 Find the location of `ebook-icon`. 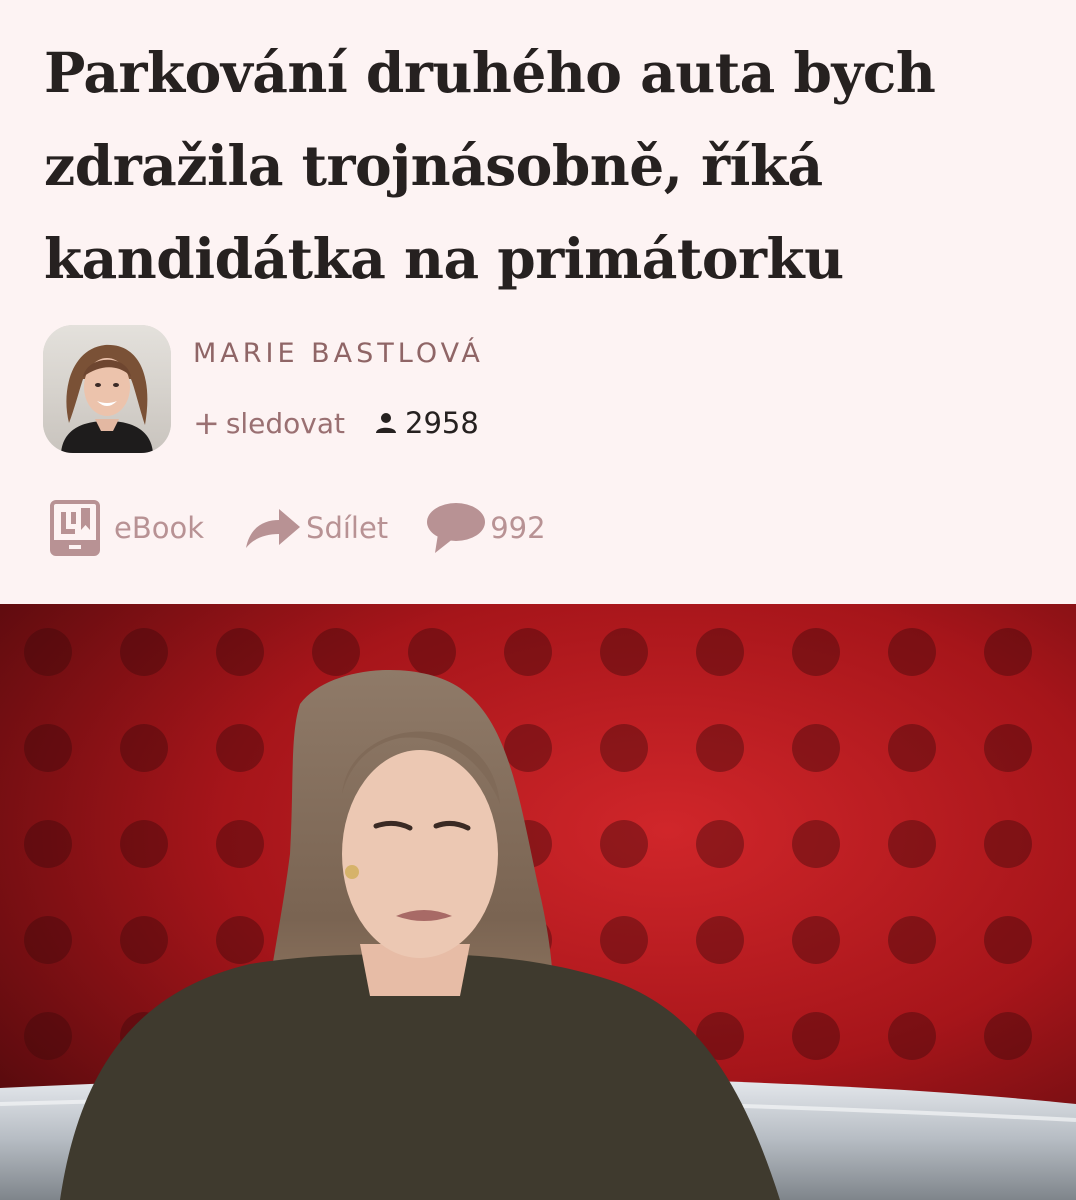

ebook-icon is located at coordinates (75, 528).